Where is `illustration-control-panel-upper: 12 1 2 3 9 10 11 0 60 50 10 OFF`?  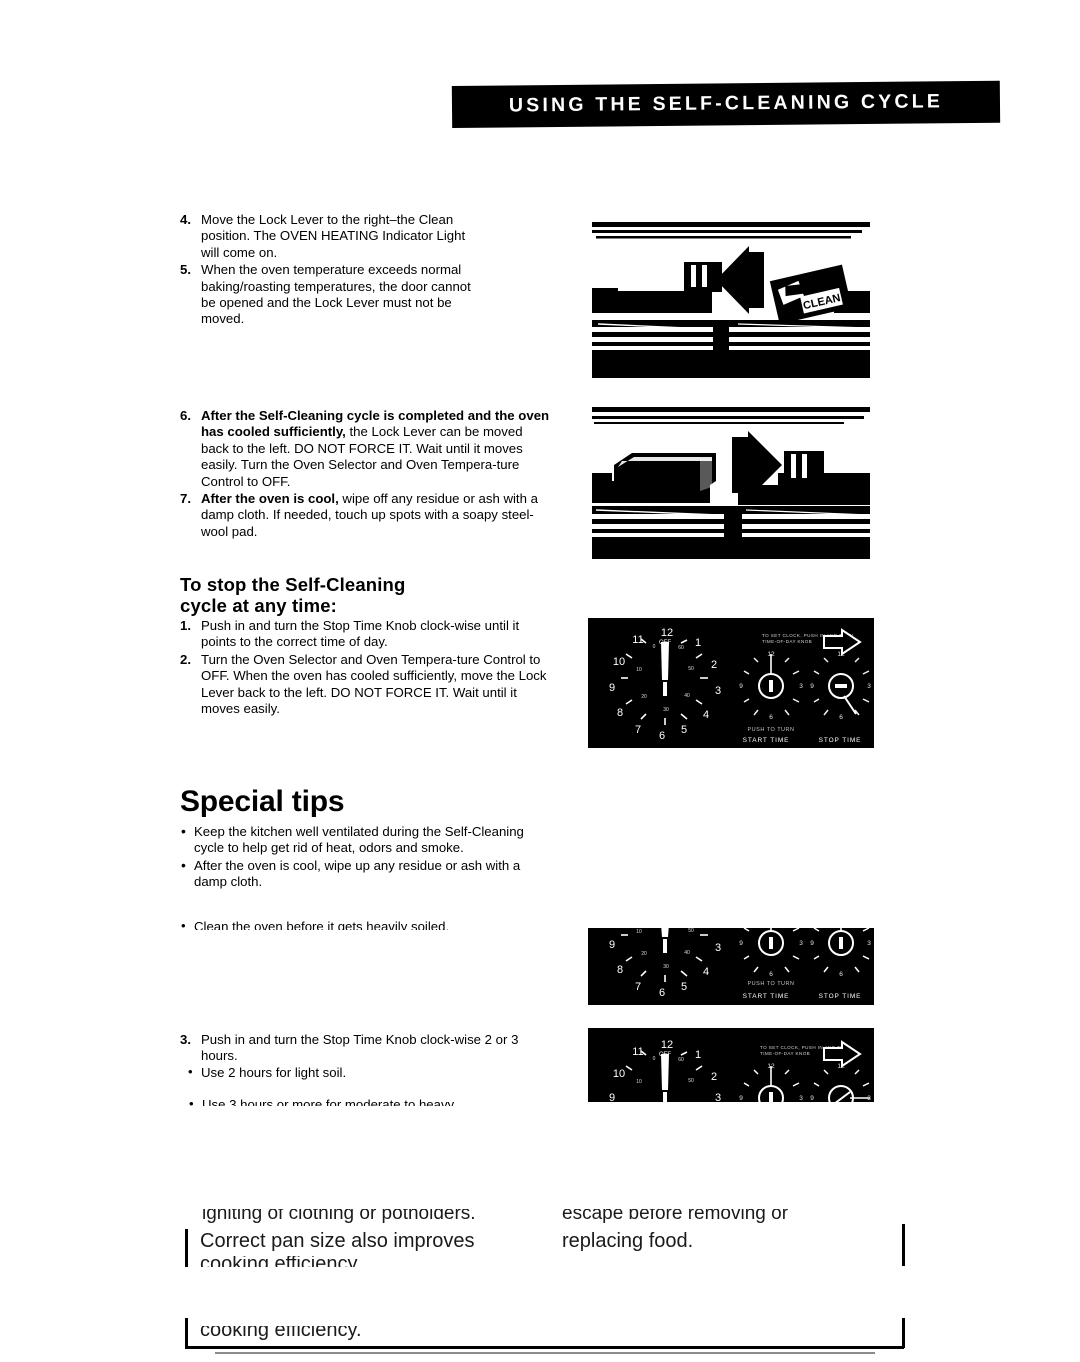
illustration-control-panel-upper: 12 1 2 3 9 10 11 0 60 50 10 OFF is located at coordinates (731, 1065).